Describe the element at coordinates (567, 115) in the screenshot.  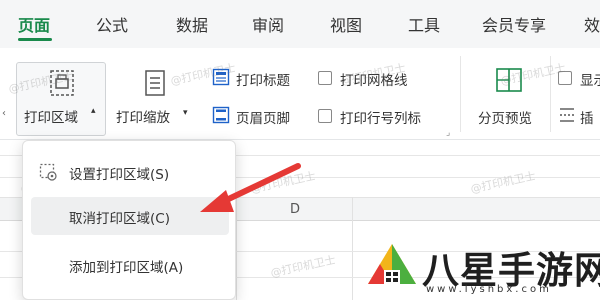
I see `insert-break-icon` at that location.